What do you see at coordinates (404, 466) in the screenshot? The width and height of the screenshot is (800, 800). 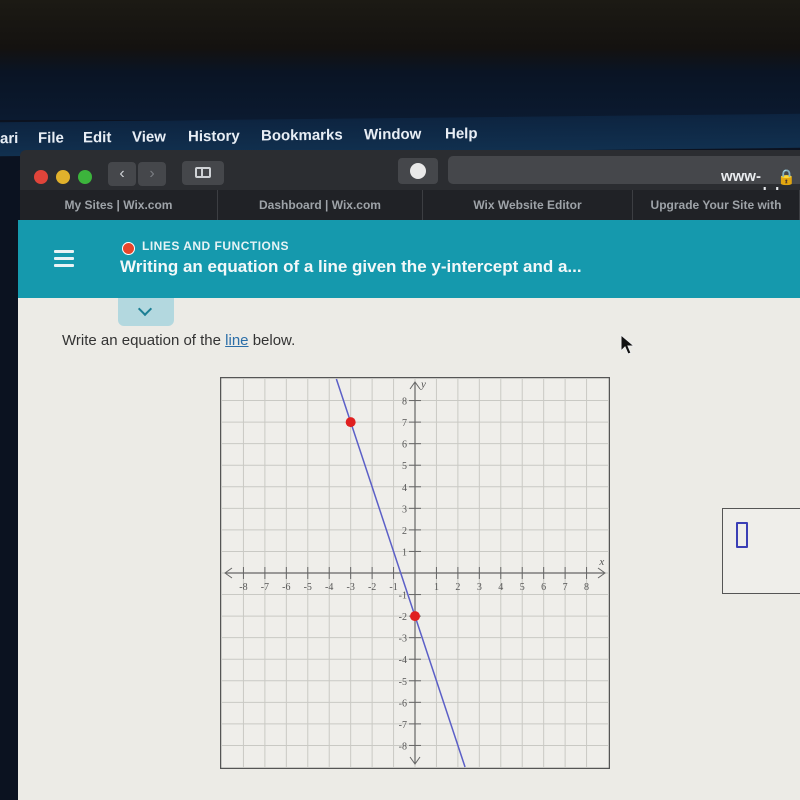 I see `y-tick-label: 5` at bounding box center [404, 466].